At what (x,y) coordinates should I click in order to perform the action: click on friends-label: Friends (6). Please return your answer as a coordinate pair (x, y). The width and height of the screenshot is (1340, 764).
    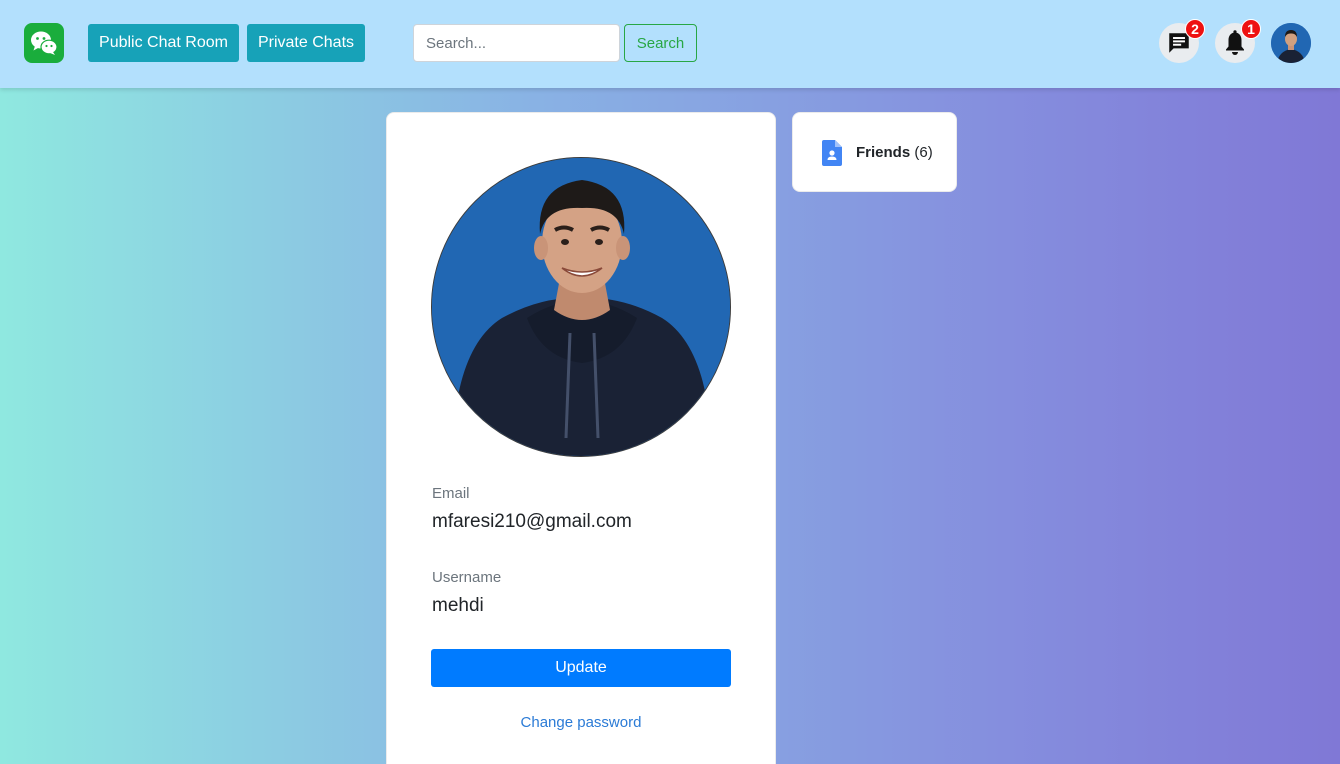
    Looking at the image, I should click on (894, 152).